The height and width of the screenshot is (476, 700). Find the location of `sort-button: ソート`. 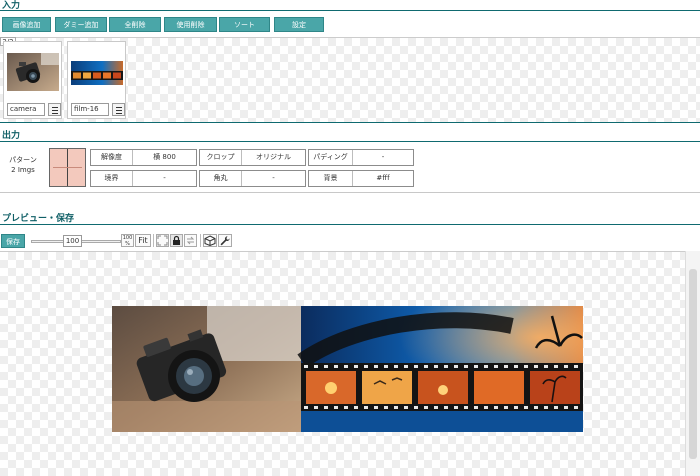

sort-button: ソート is located at coordinates (244, 24).